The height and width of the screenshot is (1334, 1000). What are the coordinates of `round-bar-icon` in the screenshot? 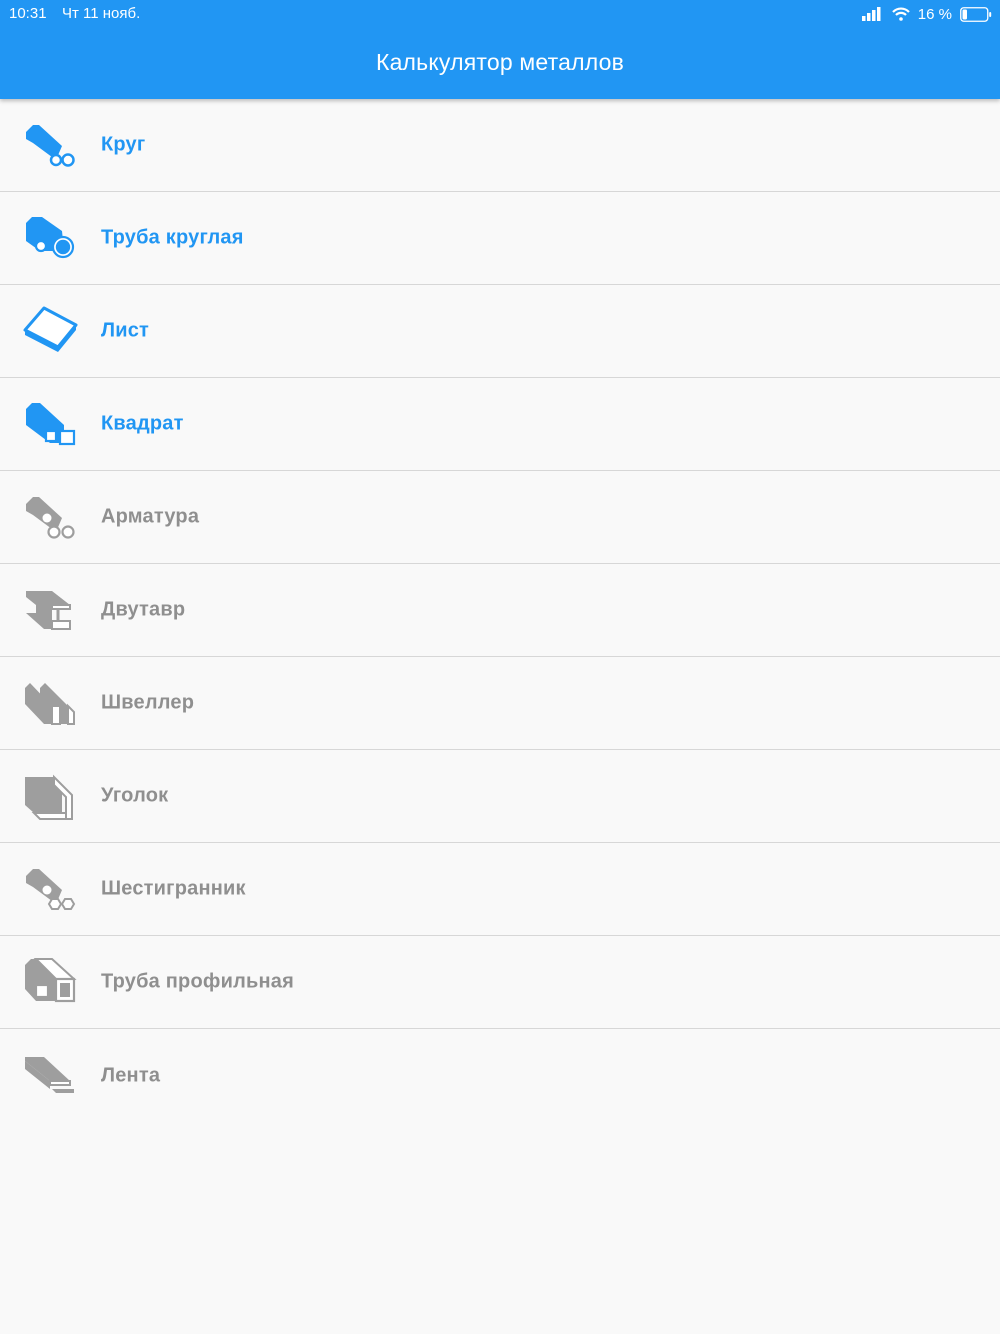 It's located at (50, 146).